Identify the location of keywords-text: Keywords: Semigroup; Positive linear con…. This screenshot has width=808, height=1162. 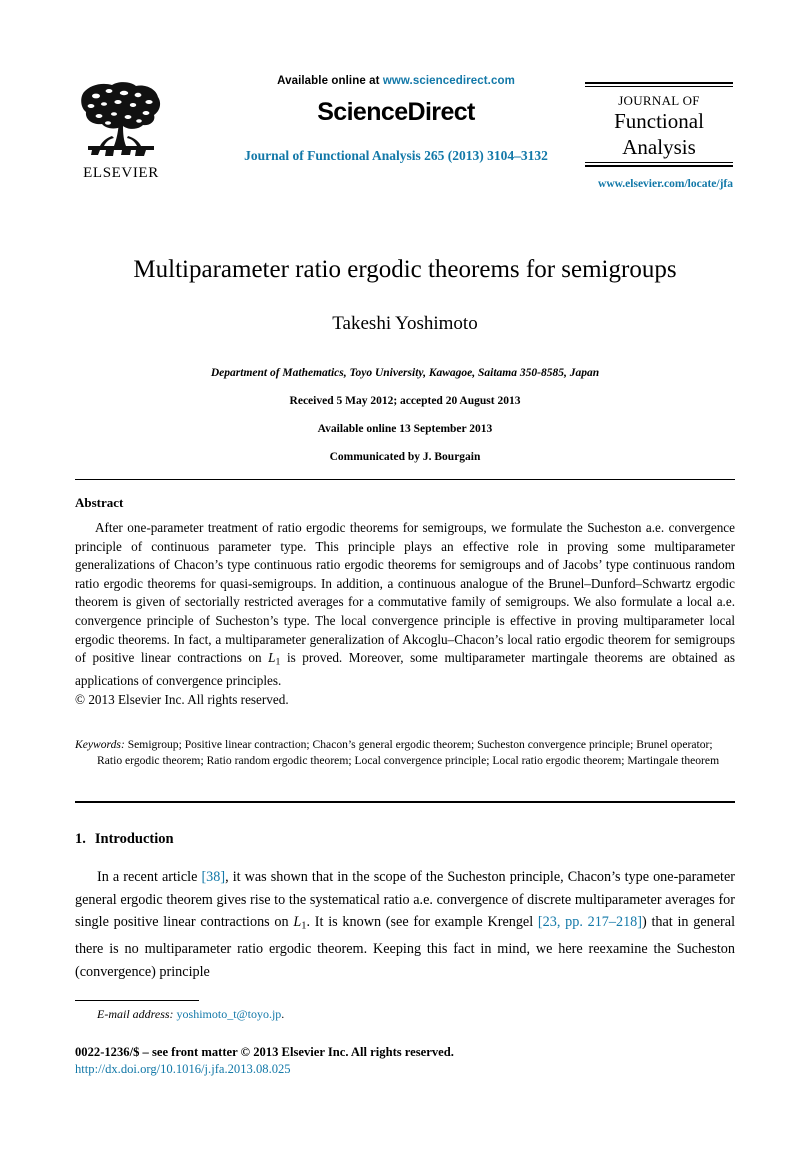
(405, 752).